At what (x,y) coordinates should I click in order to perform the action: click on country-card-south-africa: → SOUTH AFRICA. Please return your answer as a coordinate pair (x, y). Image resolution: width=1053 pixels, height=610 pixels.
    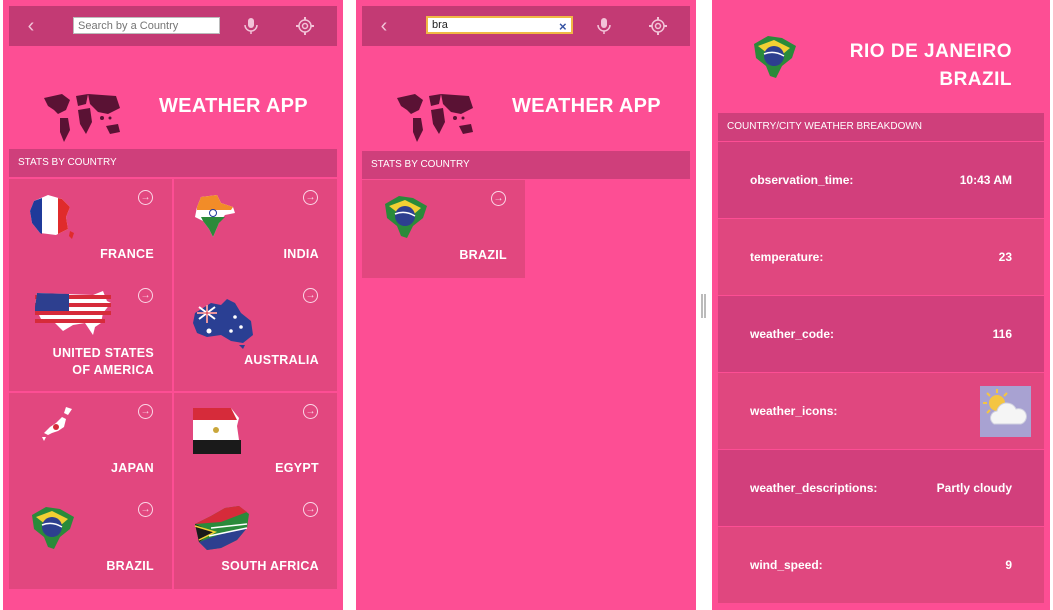
    Looking at the image, I should click on (255, 540).